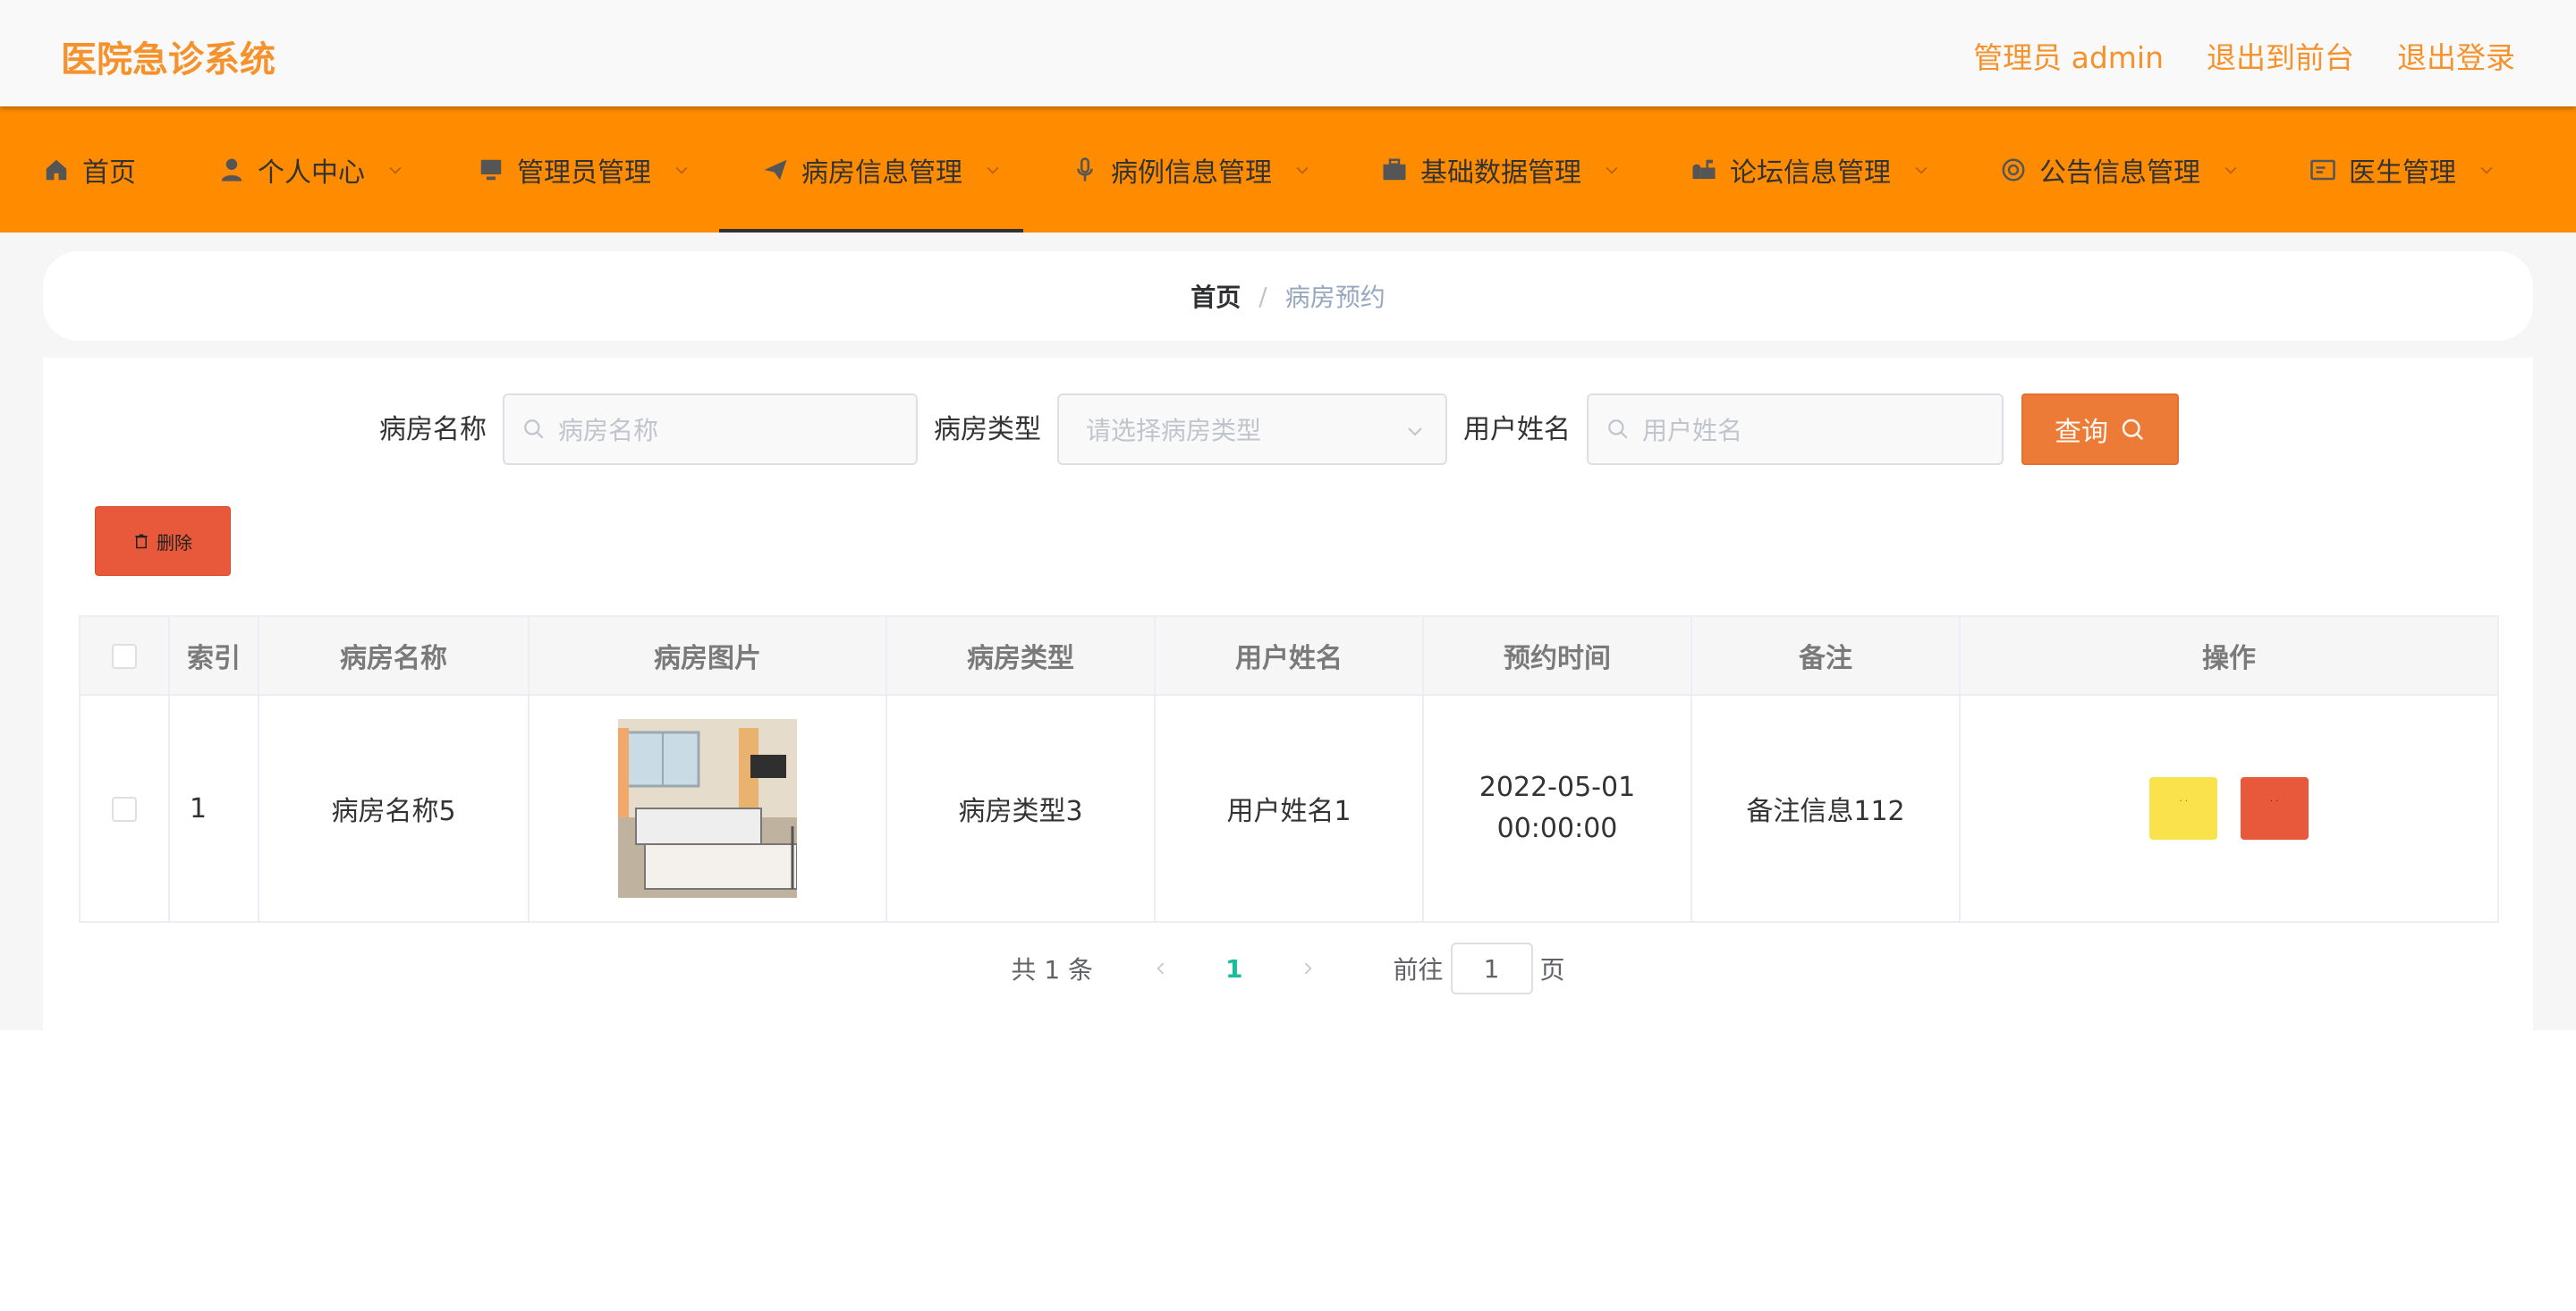 The width and height of the screenshot is (2576, 1311). Describe the element at coordinates (2322, 169) in the screenshot. I see `id-card-icon` at that location.